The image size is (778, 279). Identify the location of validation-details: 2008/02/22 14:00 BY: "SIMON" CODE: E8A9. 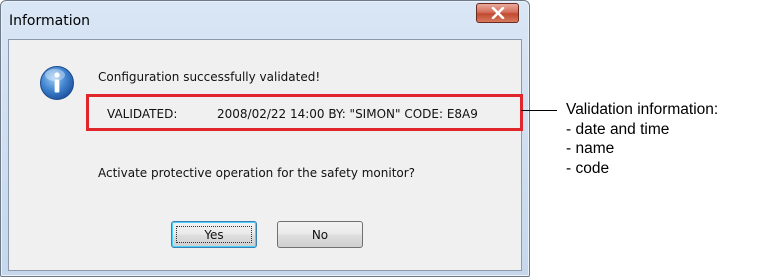
(347, 114).